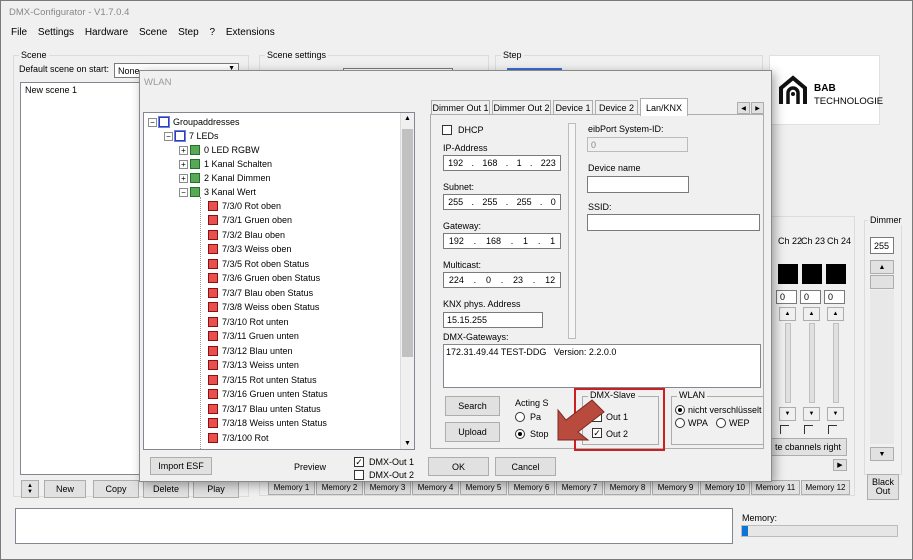 This screenshot has width=913, height=560. Describe the element at coordinates (810, 297) in the screenshot. I see `channel-23-value: 0` at that location.